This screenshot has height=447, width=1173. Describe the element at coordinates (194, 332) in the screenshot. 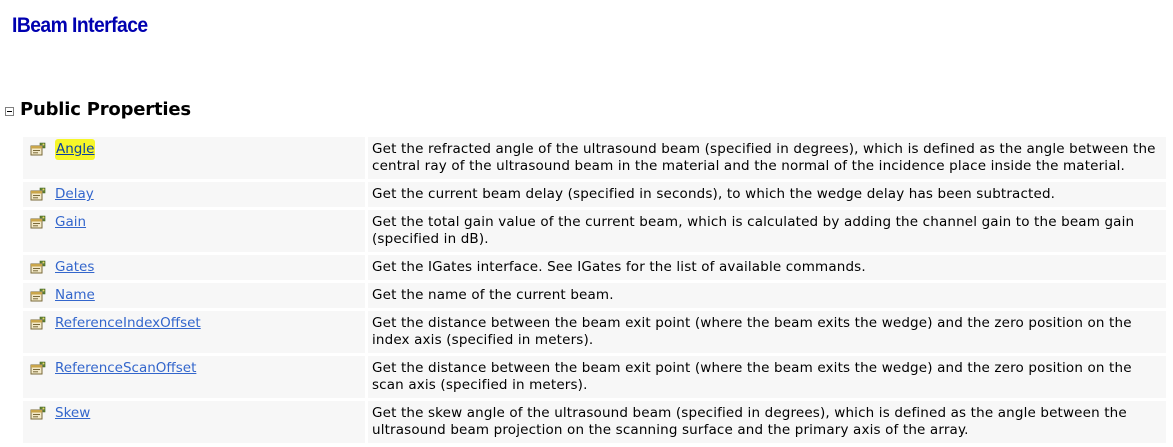

I see `property-name-cell: ReferenceIndexOffset` at that location.